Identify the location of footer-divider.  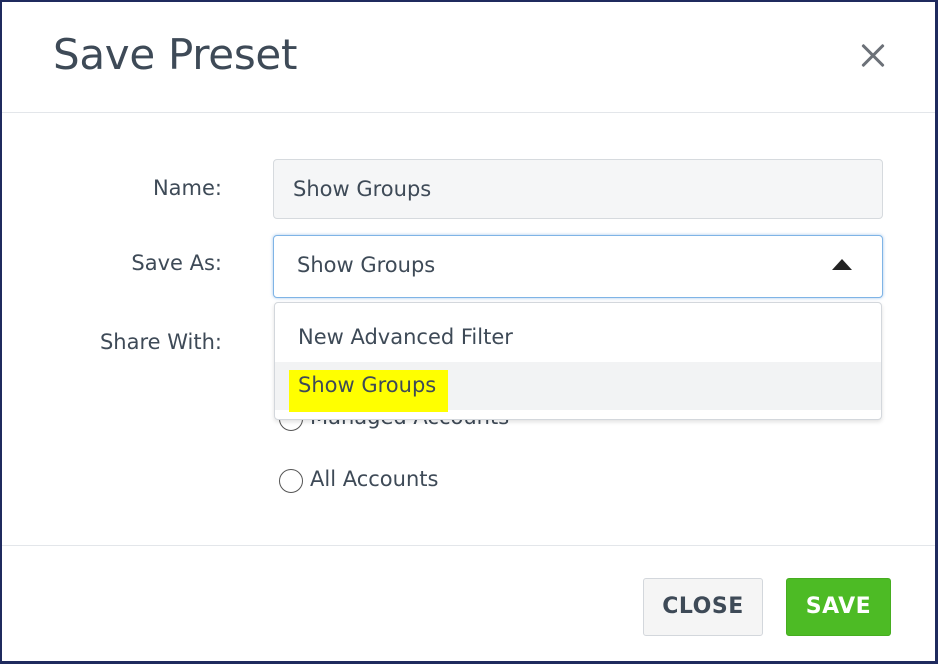
(468, 545).